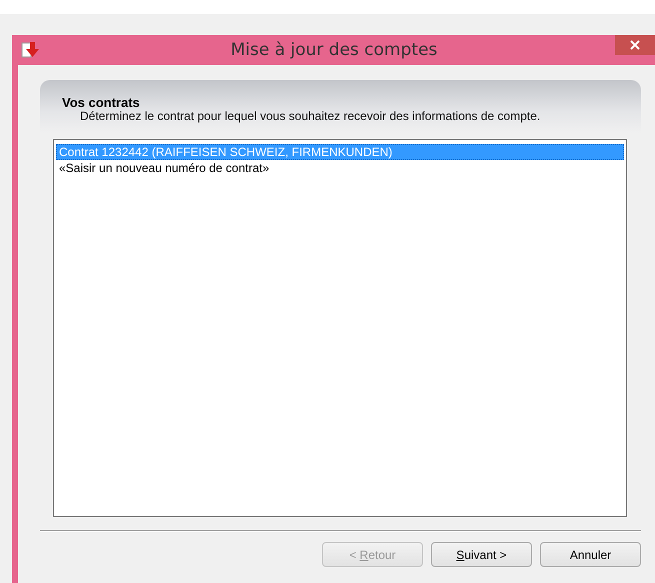 The height and width of the screenshot is (583, 655). Describe the element at coordinates (590, 554) in the screenshot. I see `dialog-button: Annuler` at that location.